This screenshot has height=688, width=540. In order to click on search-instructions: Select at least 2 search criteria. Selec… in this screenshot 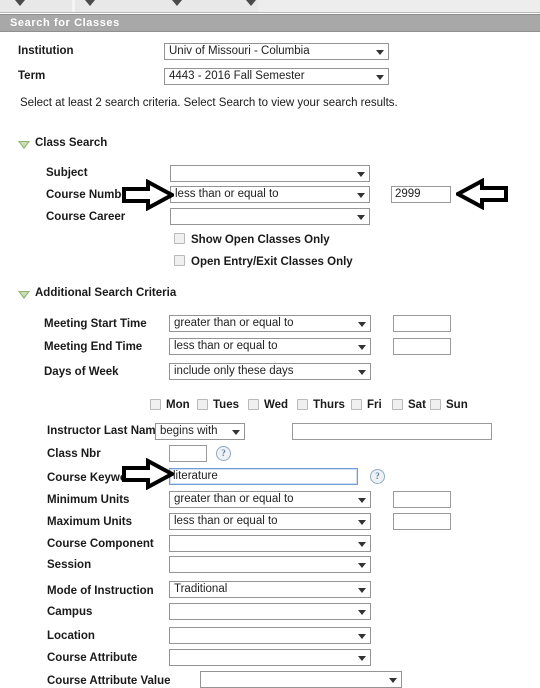, I will do `click(209, 103)`.